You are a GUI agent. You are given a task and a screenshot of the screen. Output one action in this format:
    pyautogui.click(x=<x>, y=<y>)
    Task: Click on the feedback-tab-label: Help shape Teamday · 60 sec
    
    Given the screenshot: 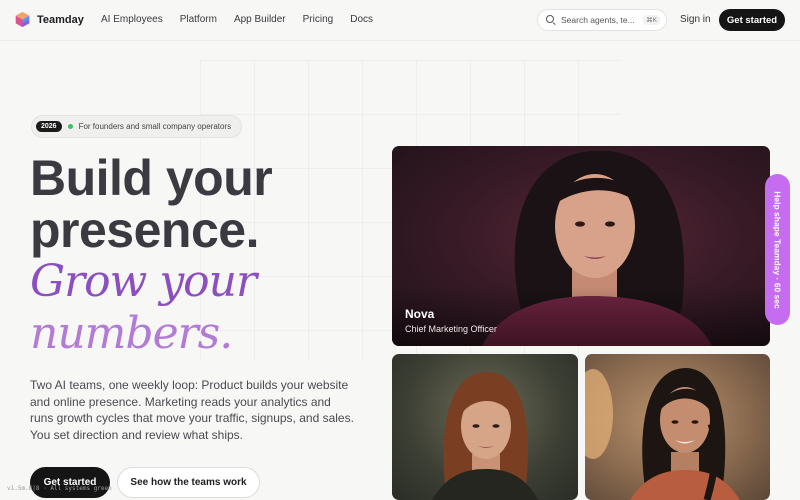 What is the action you would take?
    pyautogui.click(x=777, y=249)
    